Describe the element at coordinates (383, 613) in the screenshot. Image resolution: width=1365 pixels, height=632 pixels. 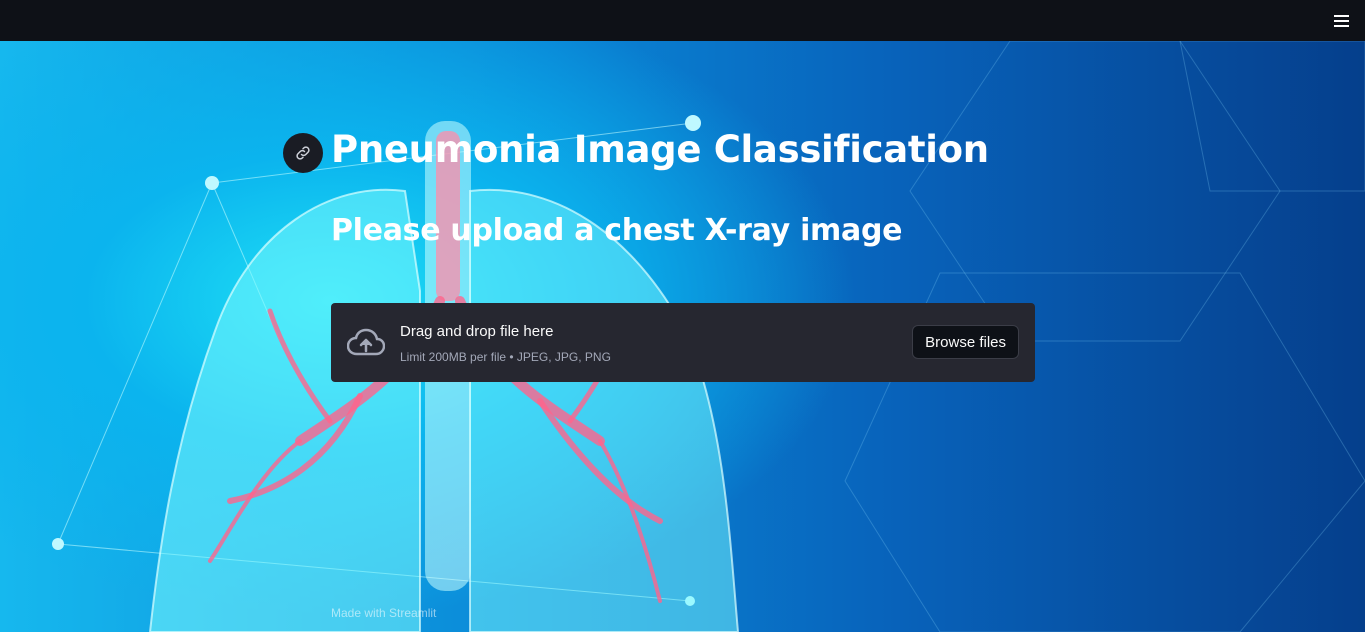
I see `footer-credit: Made with Streamlit` at that location.